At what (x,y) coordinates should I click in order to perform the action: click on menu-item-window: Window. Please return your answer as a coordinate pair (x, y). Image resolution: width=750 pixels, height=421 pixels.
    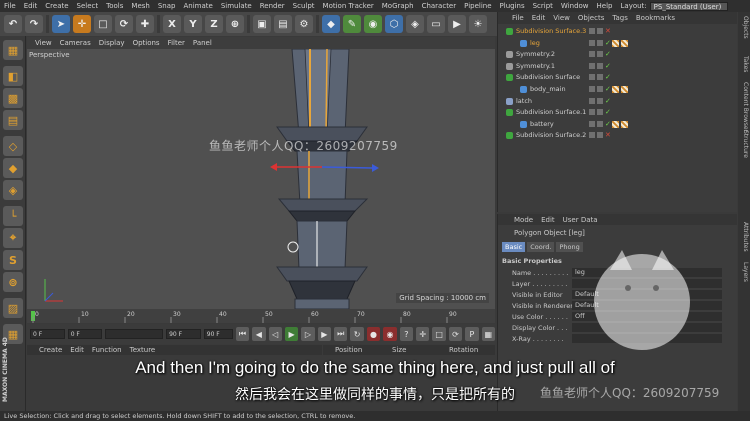
    Looking at the image, I should click on (575, 6).